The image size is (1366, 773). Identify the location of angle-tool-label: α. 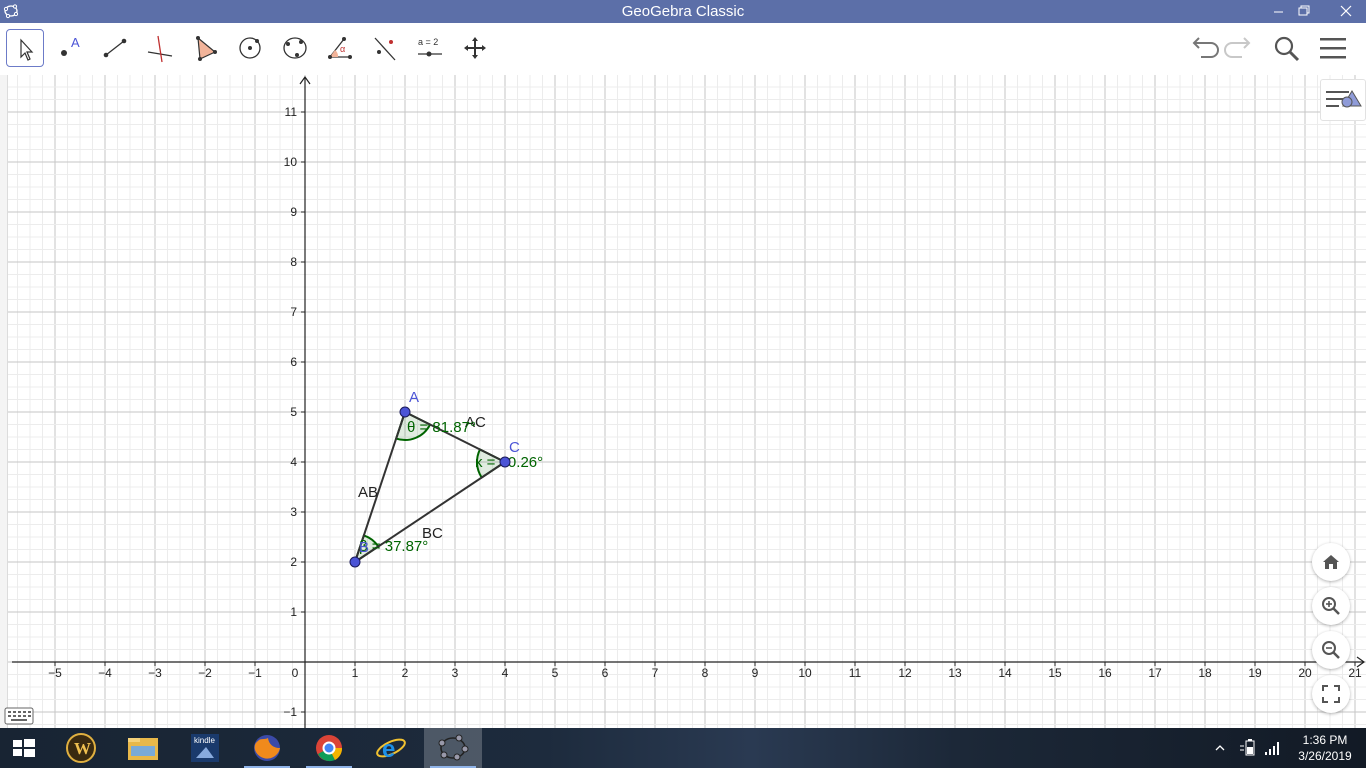
(342, 49).